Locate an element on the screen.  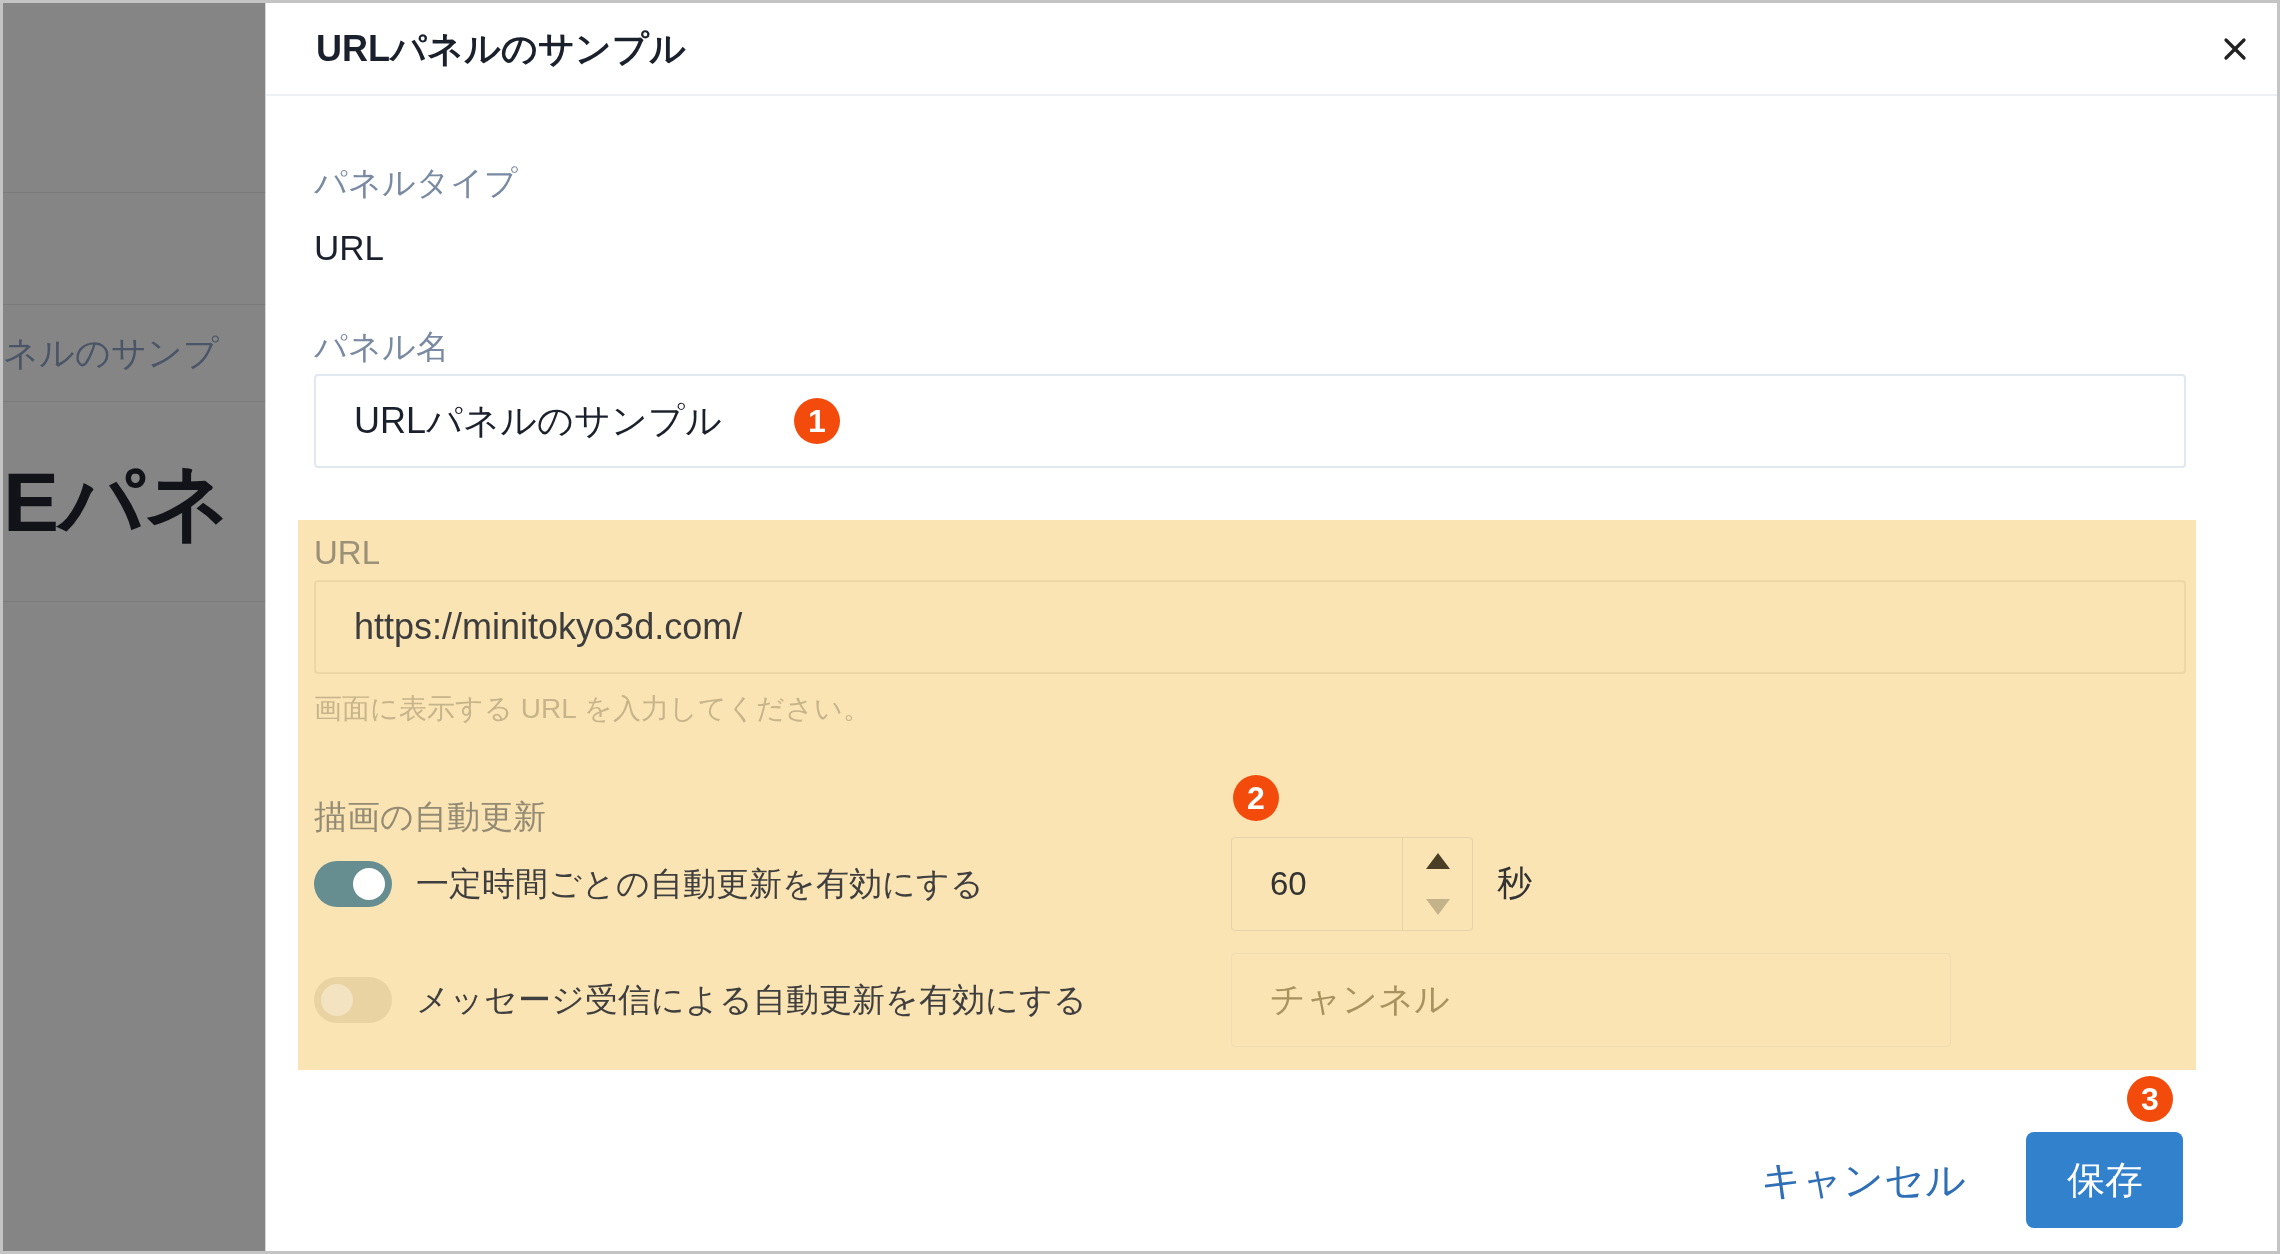
field-label: パネル名 is located at coordinates (382, 347).